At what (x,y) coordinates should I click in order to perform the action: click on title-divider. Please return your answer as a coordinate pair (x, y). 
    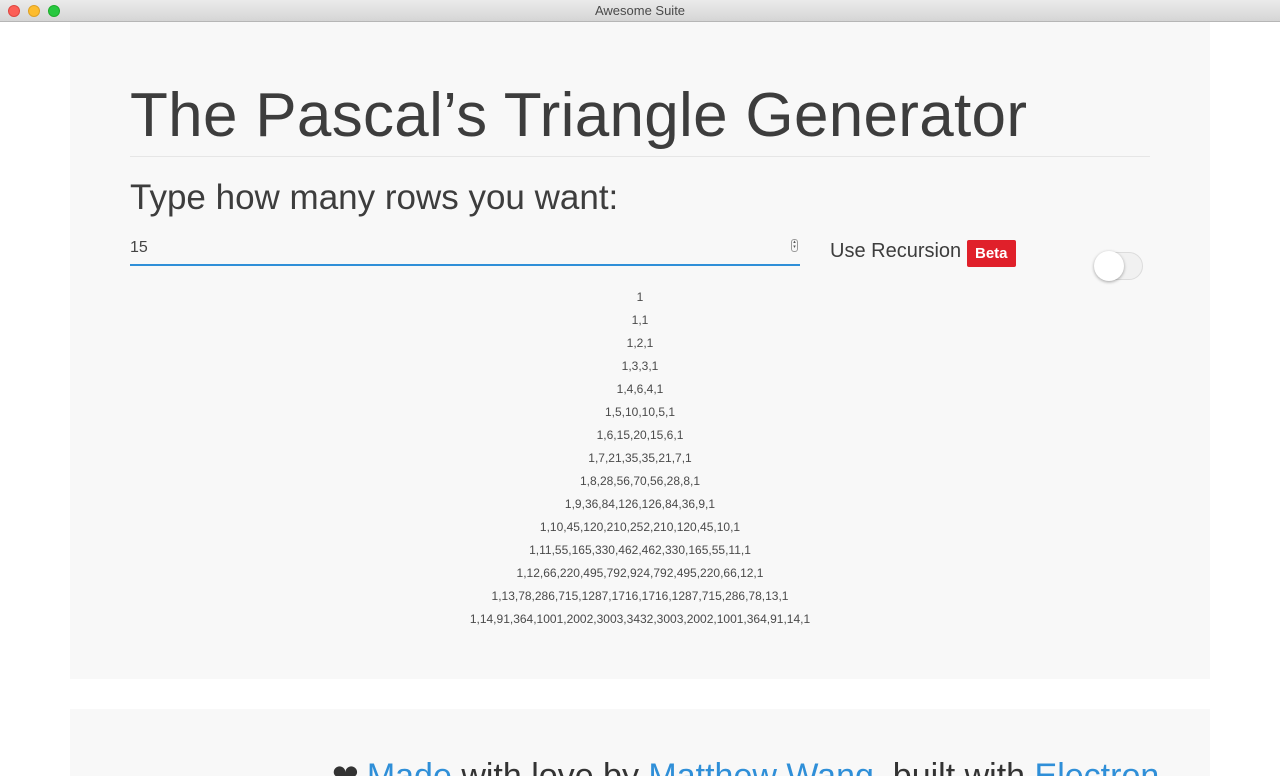
    Looking at the image, I should click on (640, 156).